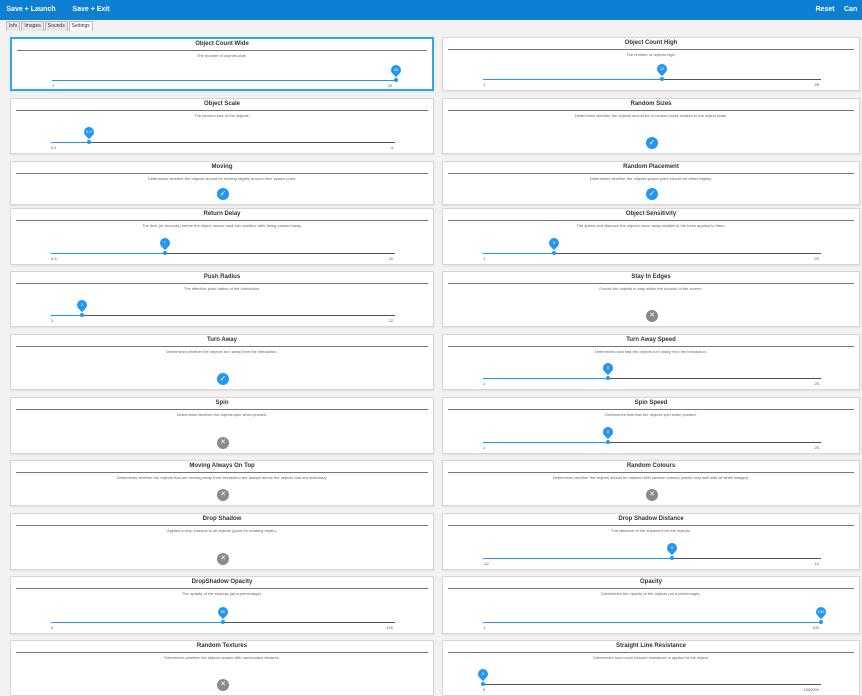 This screenshot has width=862, height=696. Describe the element at coordinates (651, 214) in the screenshot. I see `setting-title: Object Sensitivity` at that location.